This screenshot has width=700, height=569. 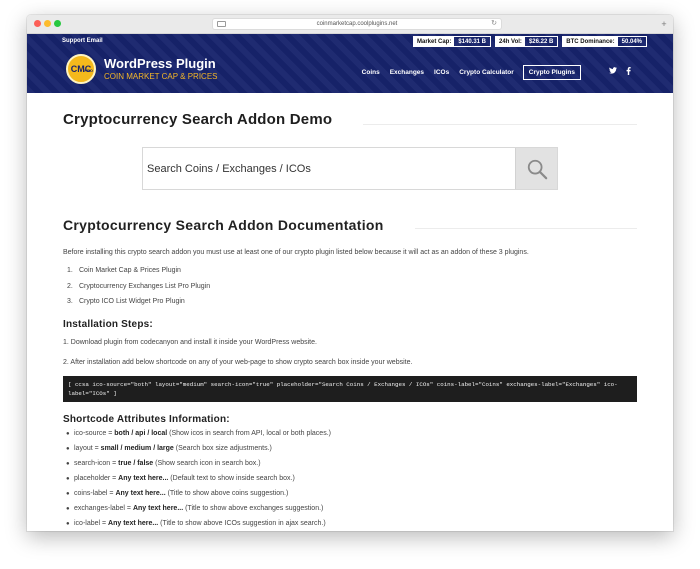 I want to click on attr-desc: (Search box size adjustments.), so click(x=222, y=448).